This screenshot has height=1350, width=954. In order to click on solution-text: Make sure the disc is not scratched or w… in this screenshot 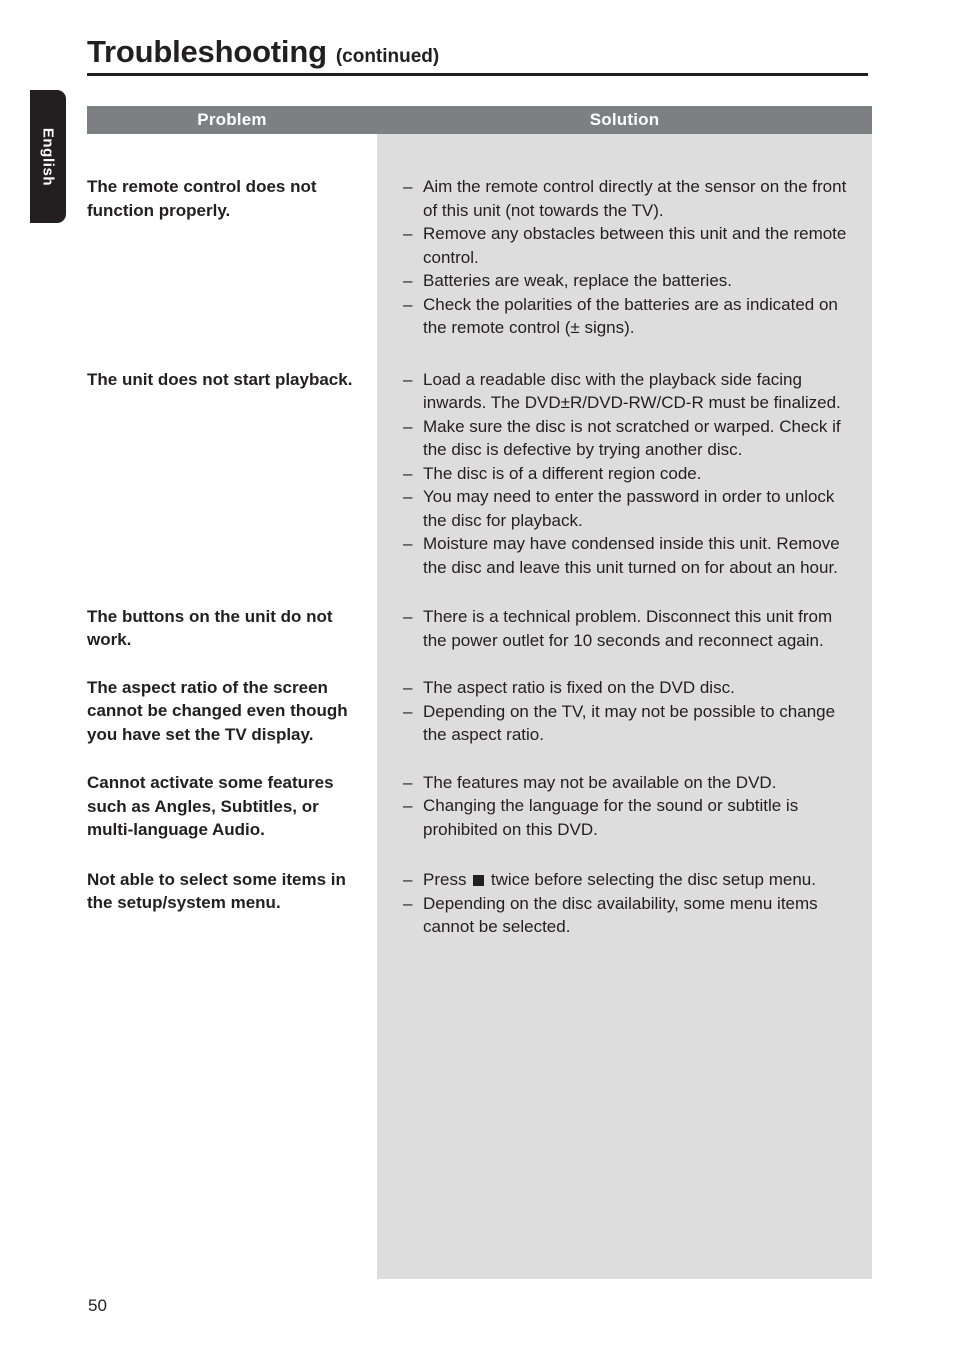, I will do `click(632, 438)`.